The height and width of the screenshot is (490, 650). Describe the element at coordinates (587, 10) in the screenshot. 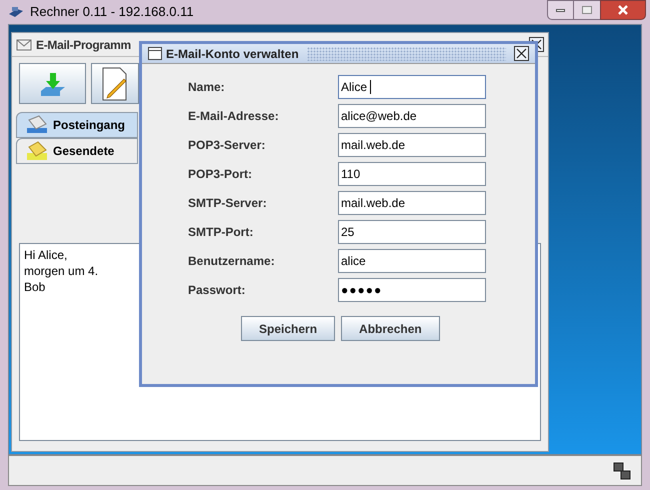

I see `maximize-button` at that location.